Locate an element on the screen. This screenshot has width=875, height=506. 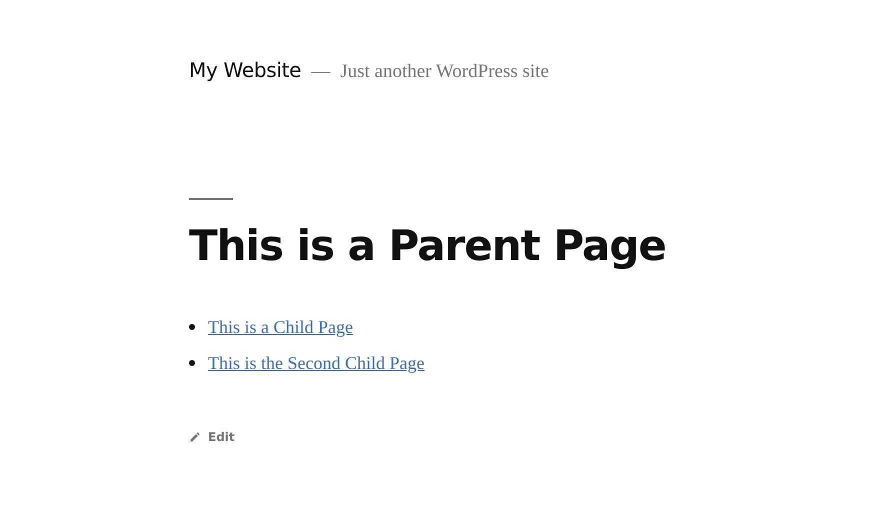
pencil-icon is located at coordinates (195, 437).